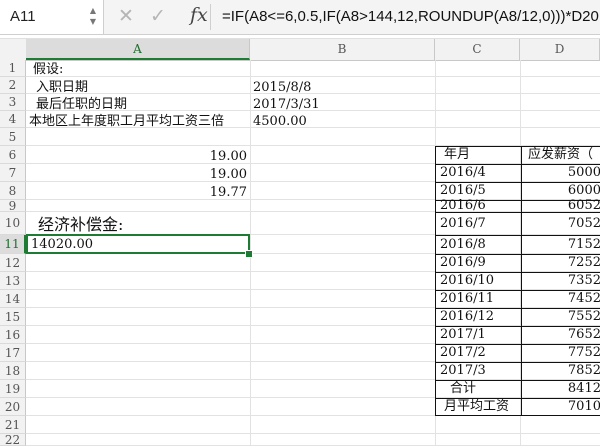  What do you see at coordinates (13, 299) in the screenshot?
I see `row-header-14: 14` at bounding box center [13, 299].